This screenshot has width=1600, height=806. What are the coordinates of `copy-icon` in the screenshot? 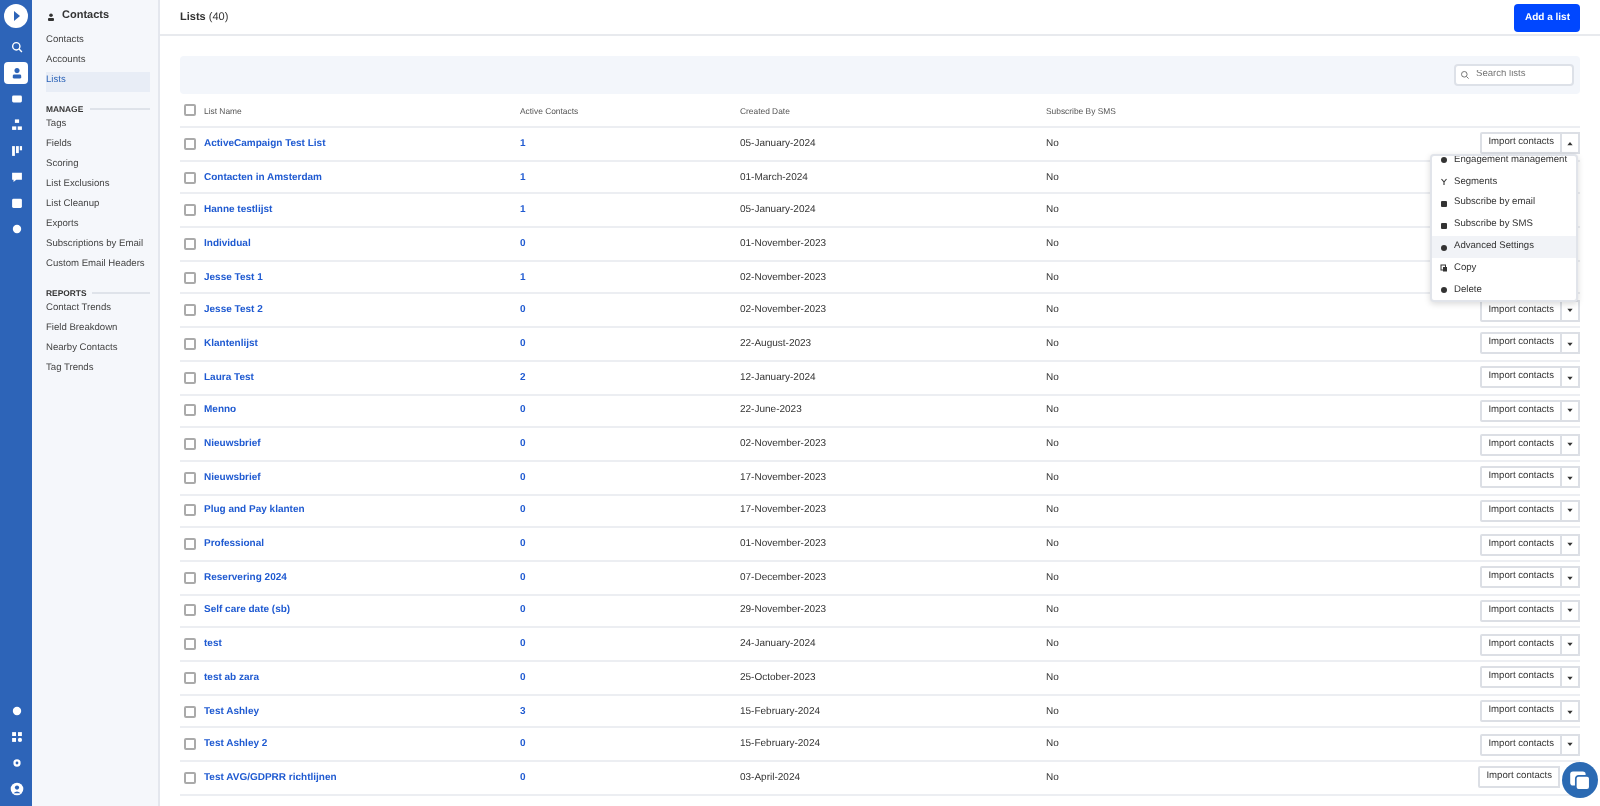 It's located at (1444, 268).